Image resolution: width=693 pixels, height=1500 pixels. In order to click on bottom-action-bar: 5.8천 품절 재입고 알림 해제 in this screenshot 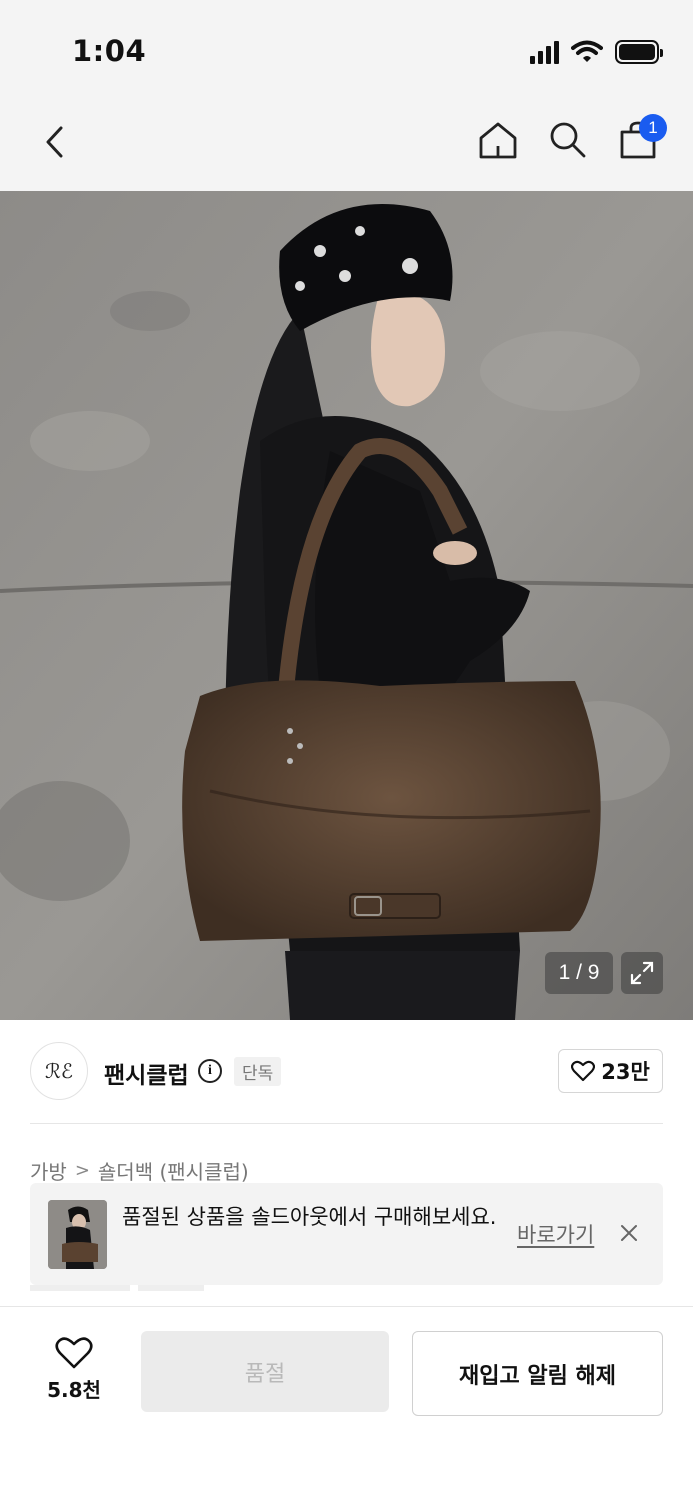, I will do `click(346, 1403)`.